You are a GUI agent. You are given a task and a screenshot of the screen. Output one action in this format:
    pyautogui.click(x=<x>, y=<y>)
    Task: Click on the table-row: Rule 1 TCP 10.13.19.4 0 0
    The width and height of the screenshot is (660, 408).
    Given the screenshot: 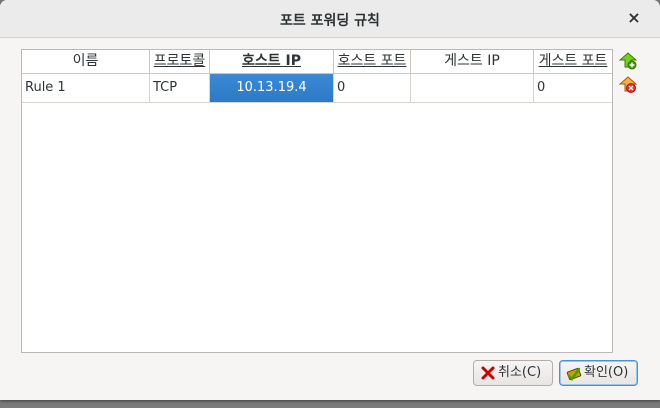 What is the action you would take?
    pyautogui.click(x=317, y=88)
    